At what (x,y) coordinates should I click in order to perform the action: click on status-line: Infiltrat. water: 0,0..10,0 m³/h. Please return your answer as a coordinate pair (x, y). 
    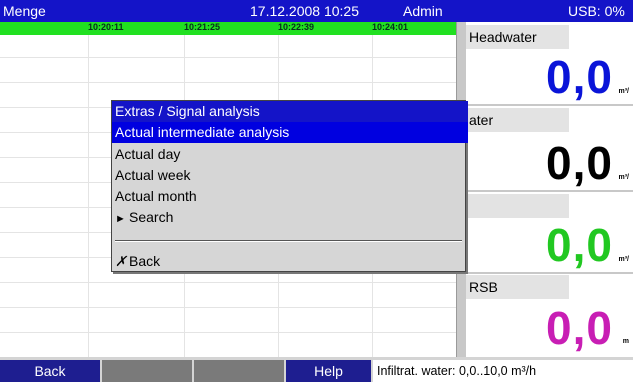
    Looking at the image, I should click on (503, 371).